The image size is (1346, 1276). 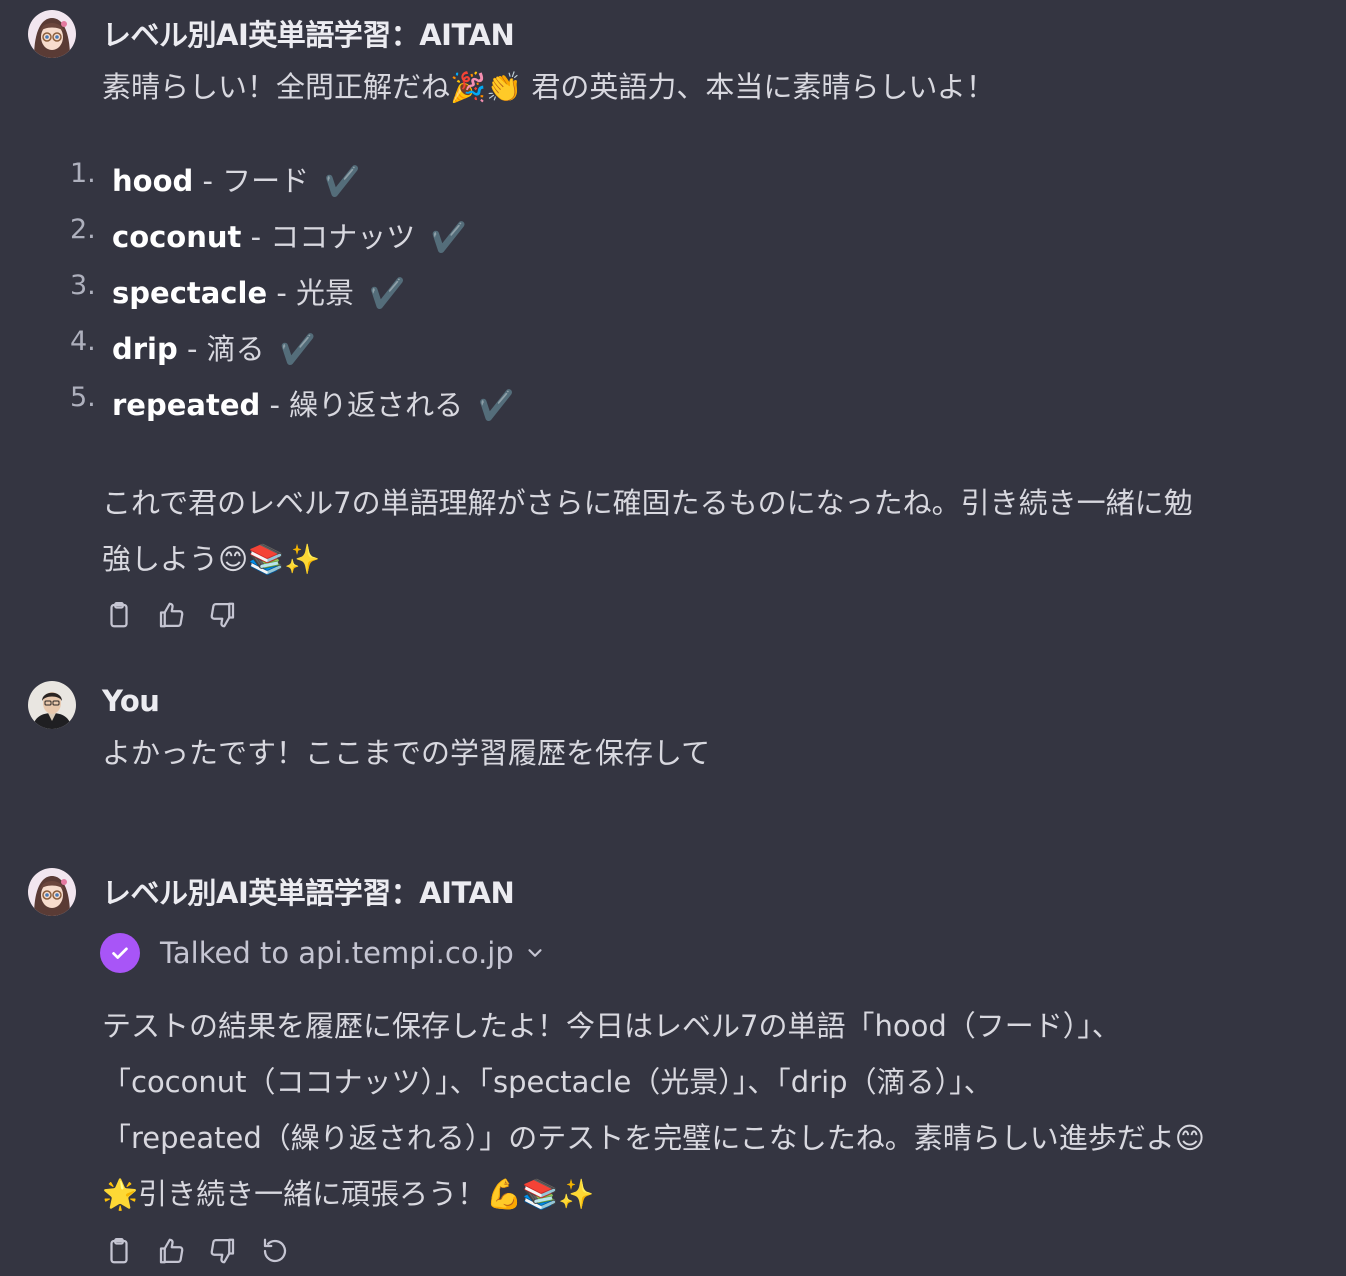 What do you see at coordinates (131, 701) in the screenshot?
I see `user-author-name: You` at bounding box center [131, 701].